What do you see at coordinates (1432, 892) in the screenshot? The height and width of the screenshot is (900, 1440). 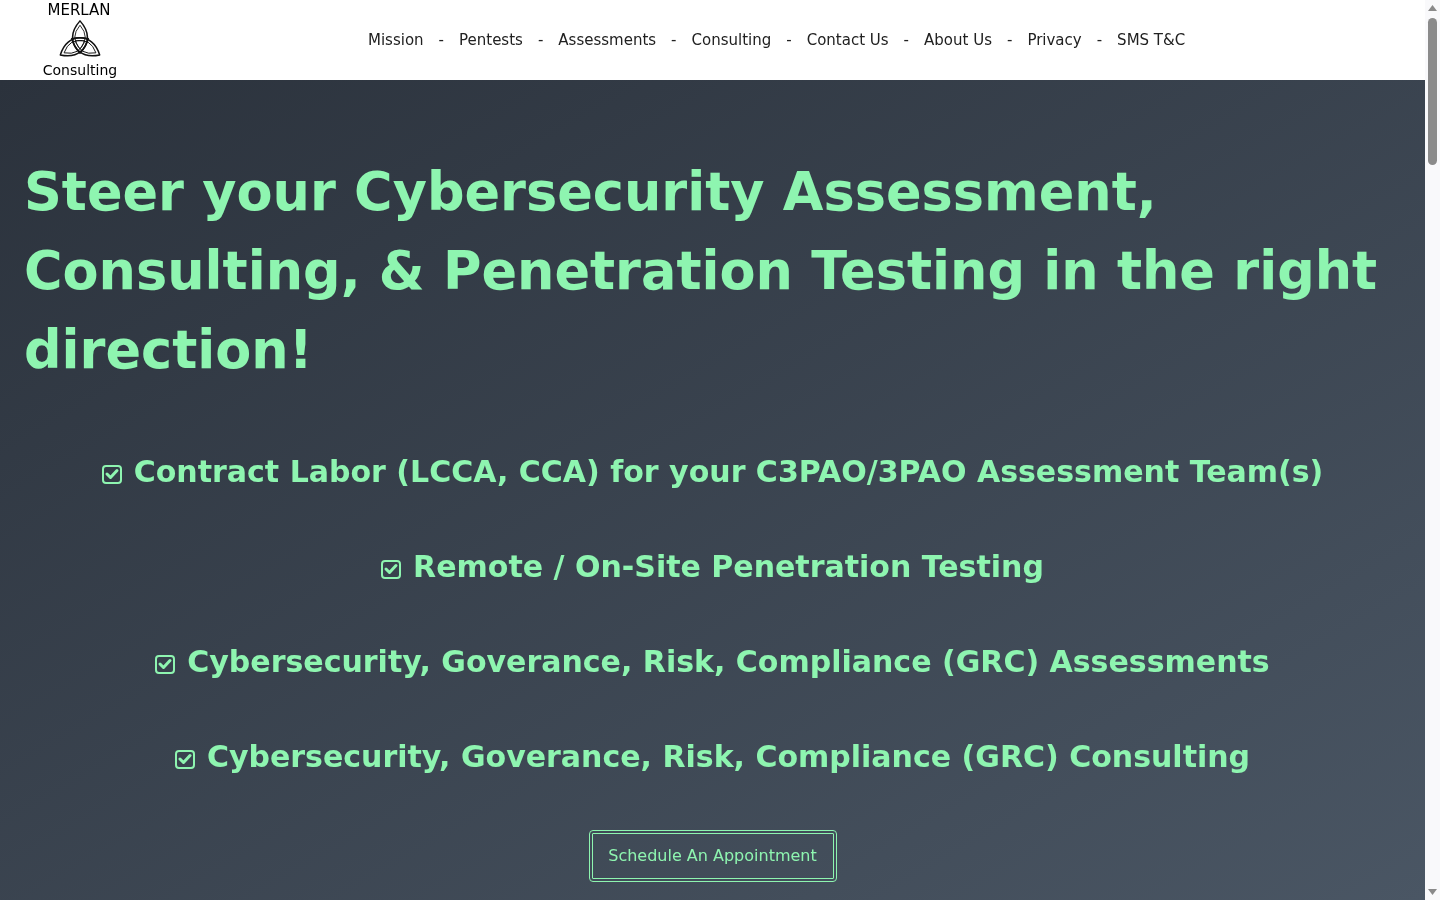 I see `scroll-down-arrow-icon` at bounding box center [1432, 892].